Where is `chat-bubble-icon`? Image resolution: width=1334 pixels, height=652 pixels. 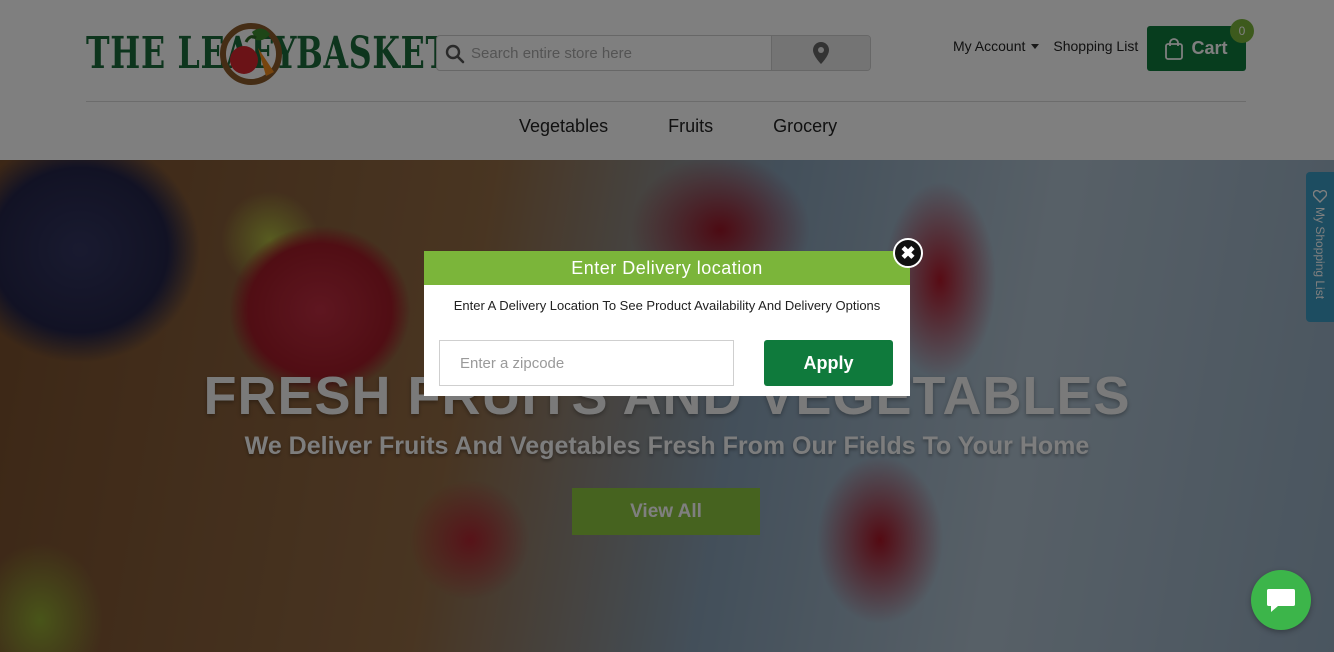
chat-bubble-icon is located at coordinates (1281, 600).